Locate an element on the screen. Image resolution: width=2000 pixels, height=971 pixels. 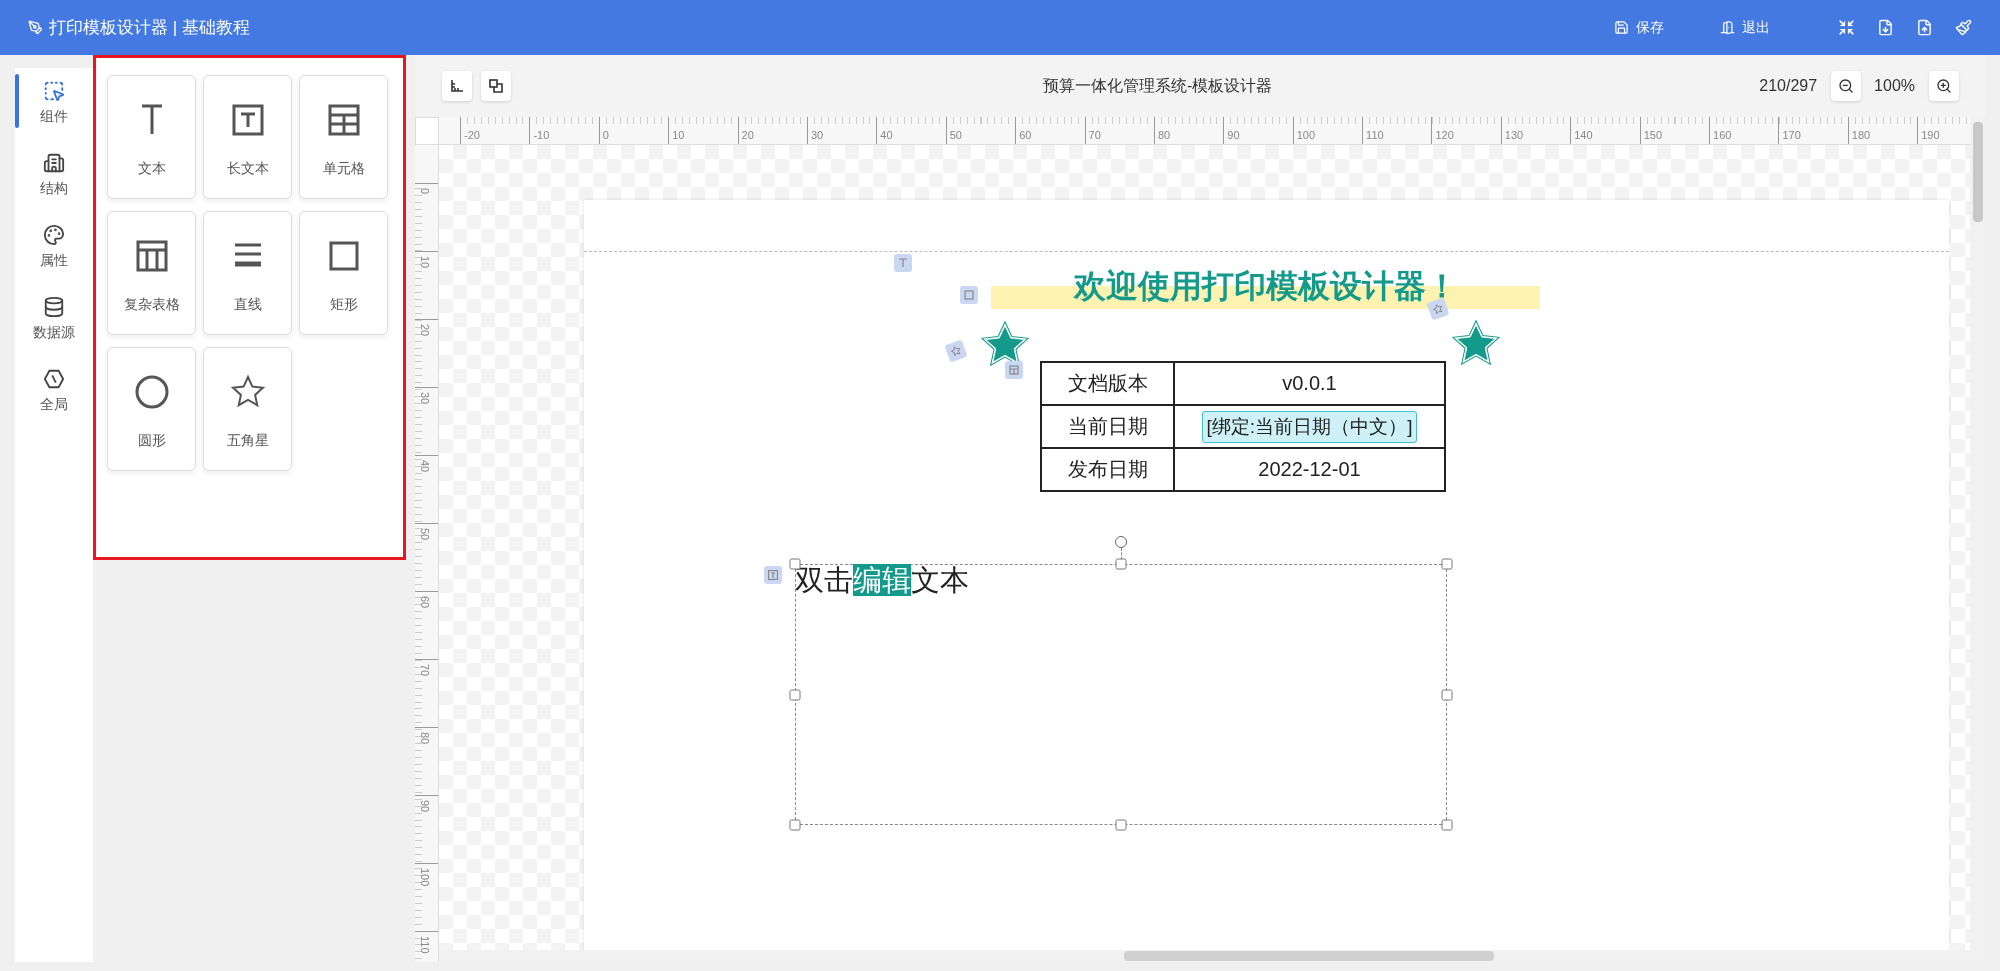
ruler-label: -10 is located at coordinates (541, 135).